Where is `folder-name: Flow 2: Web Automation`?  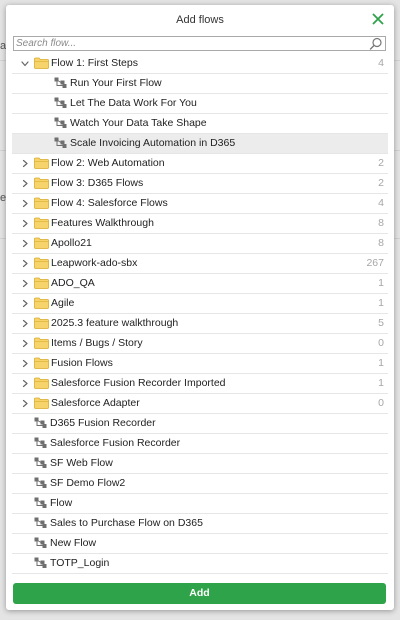
folder-name: Flow 2: Web Automation is located at coordinates (108, 163).